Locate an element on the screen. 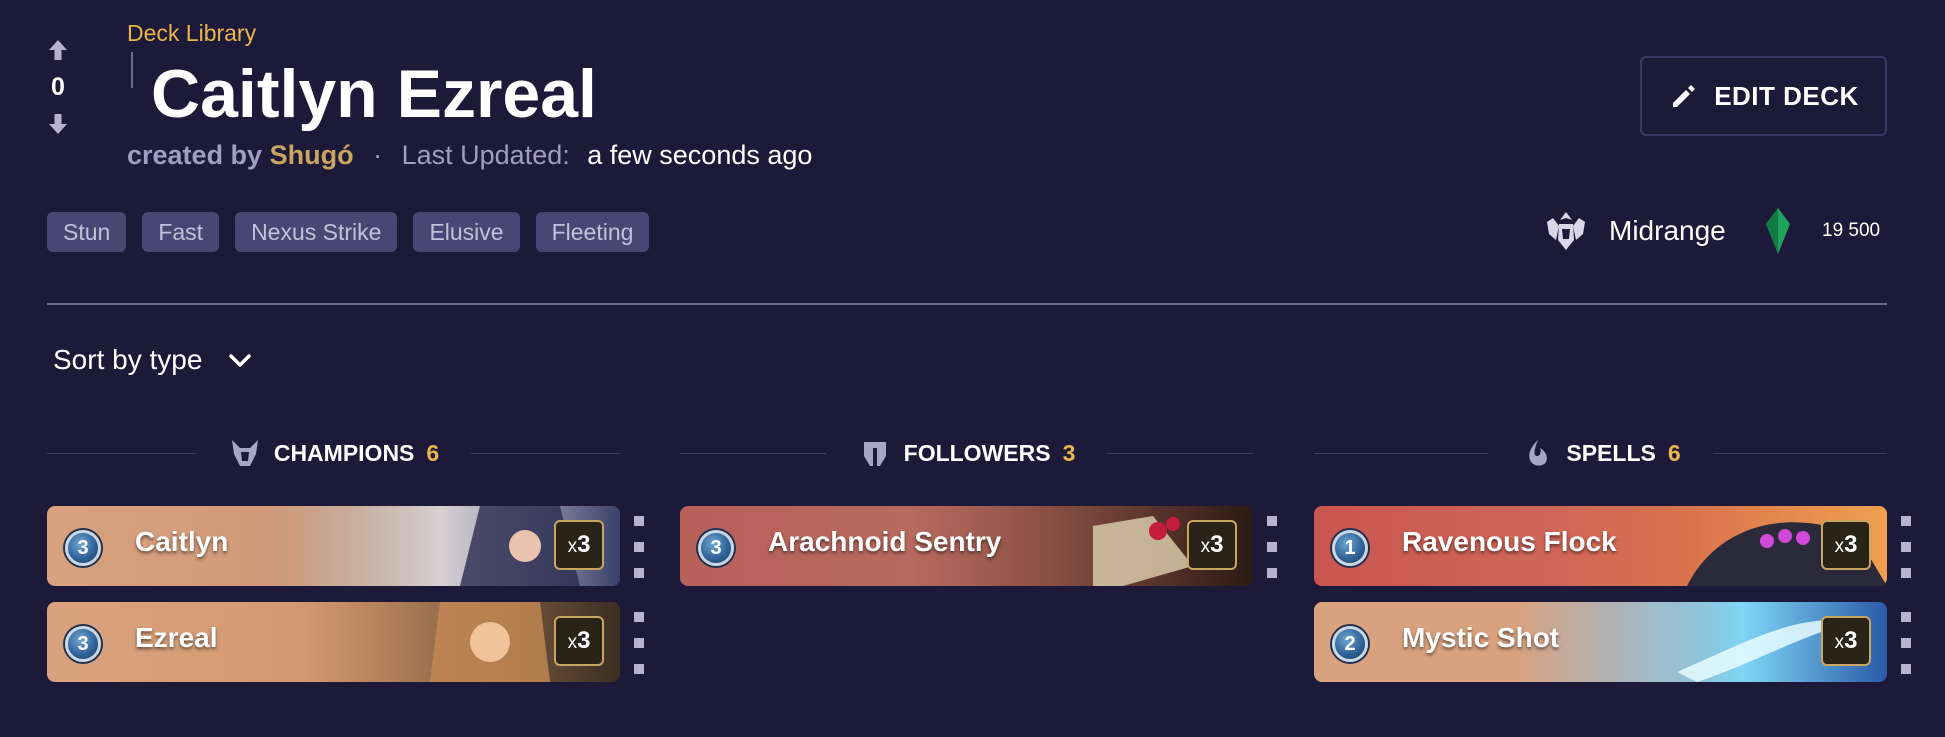 This screenshot has width=1945, height=737. upvote-arrow-icon is located at coordinates (58, 50).